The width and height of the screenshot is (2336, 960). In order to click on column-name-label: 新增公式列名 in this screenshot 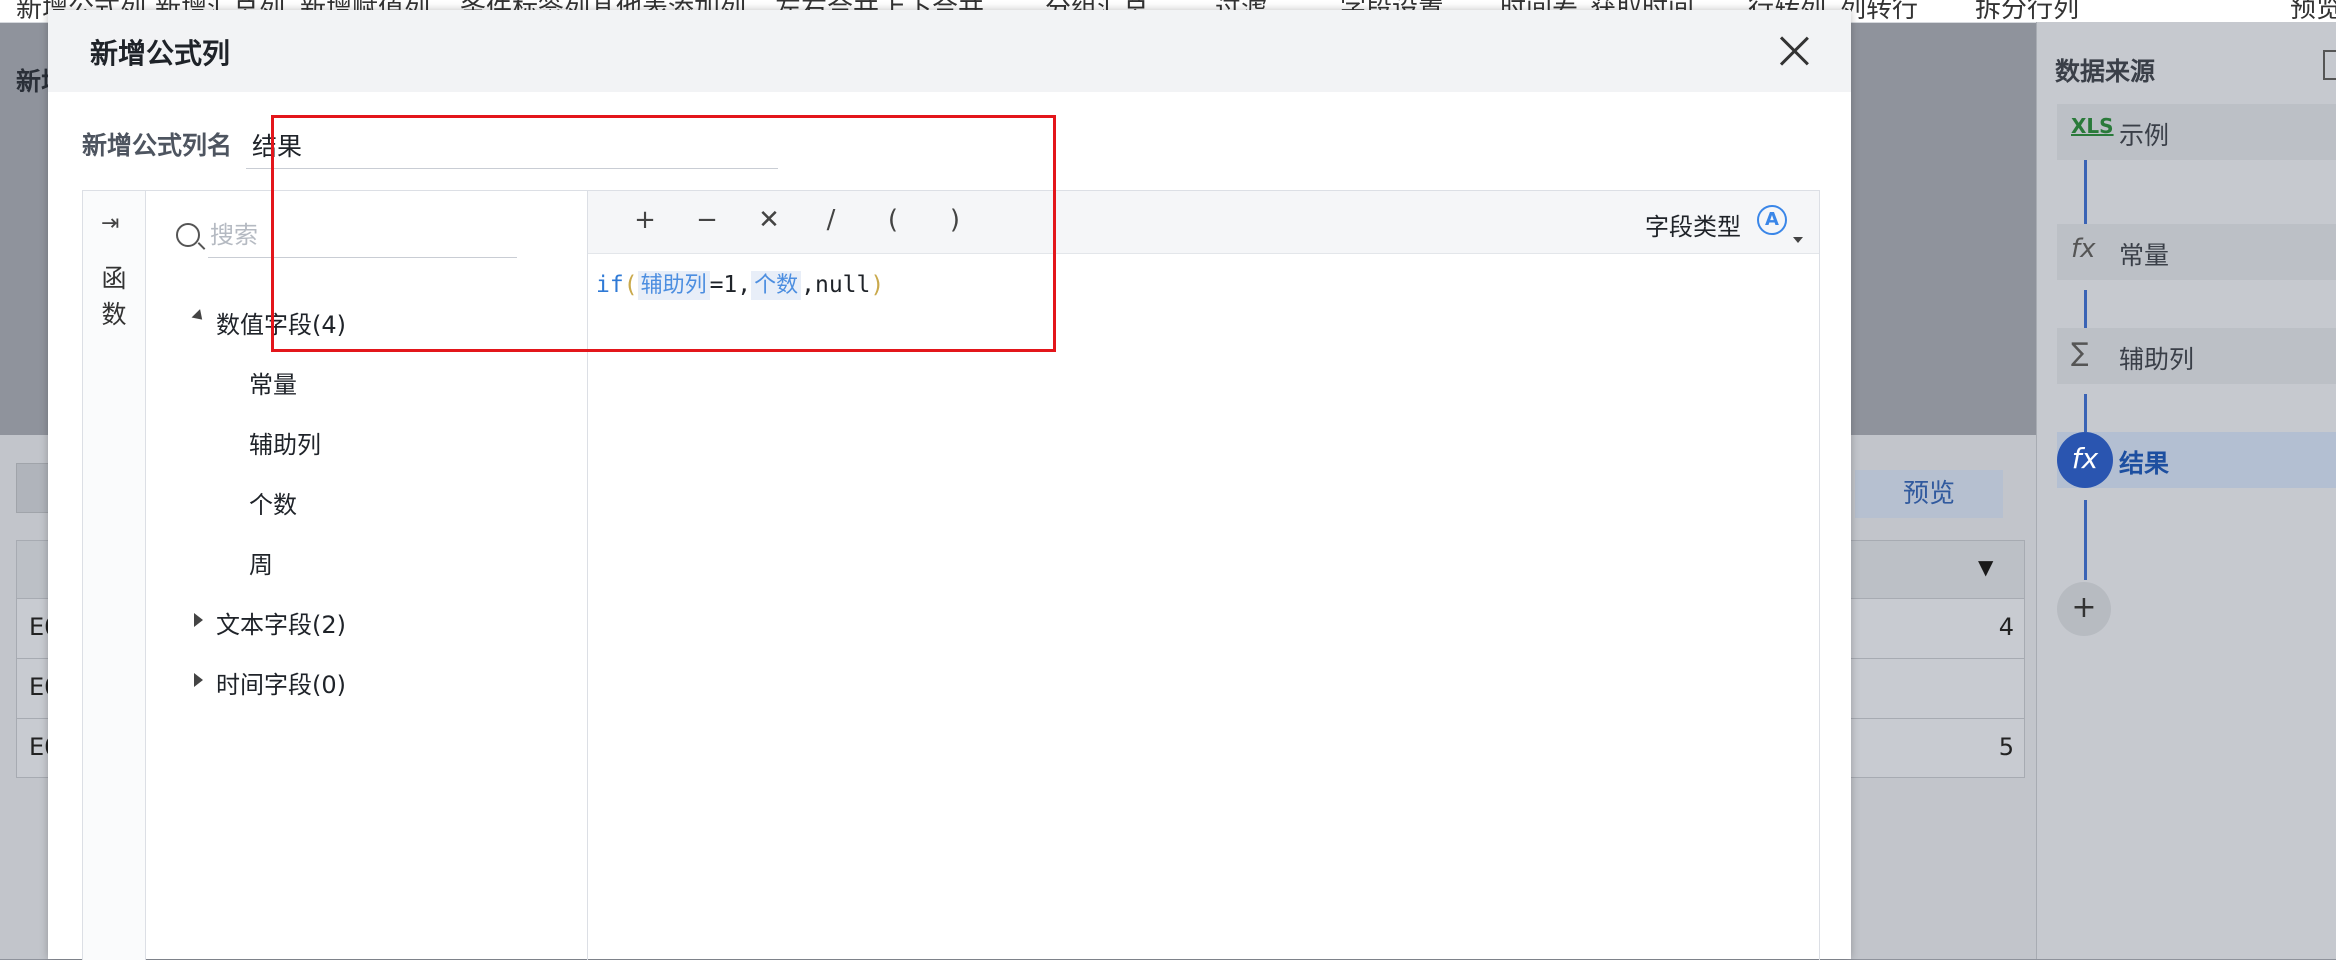, I will do `click(157, 145)`.